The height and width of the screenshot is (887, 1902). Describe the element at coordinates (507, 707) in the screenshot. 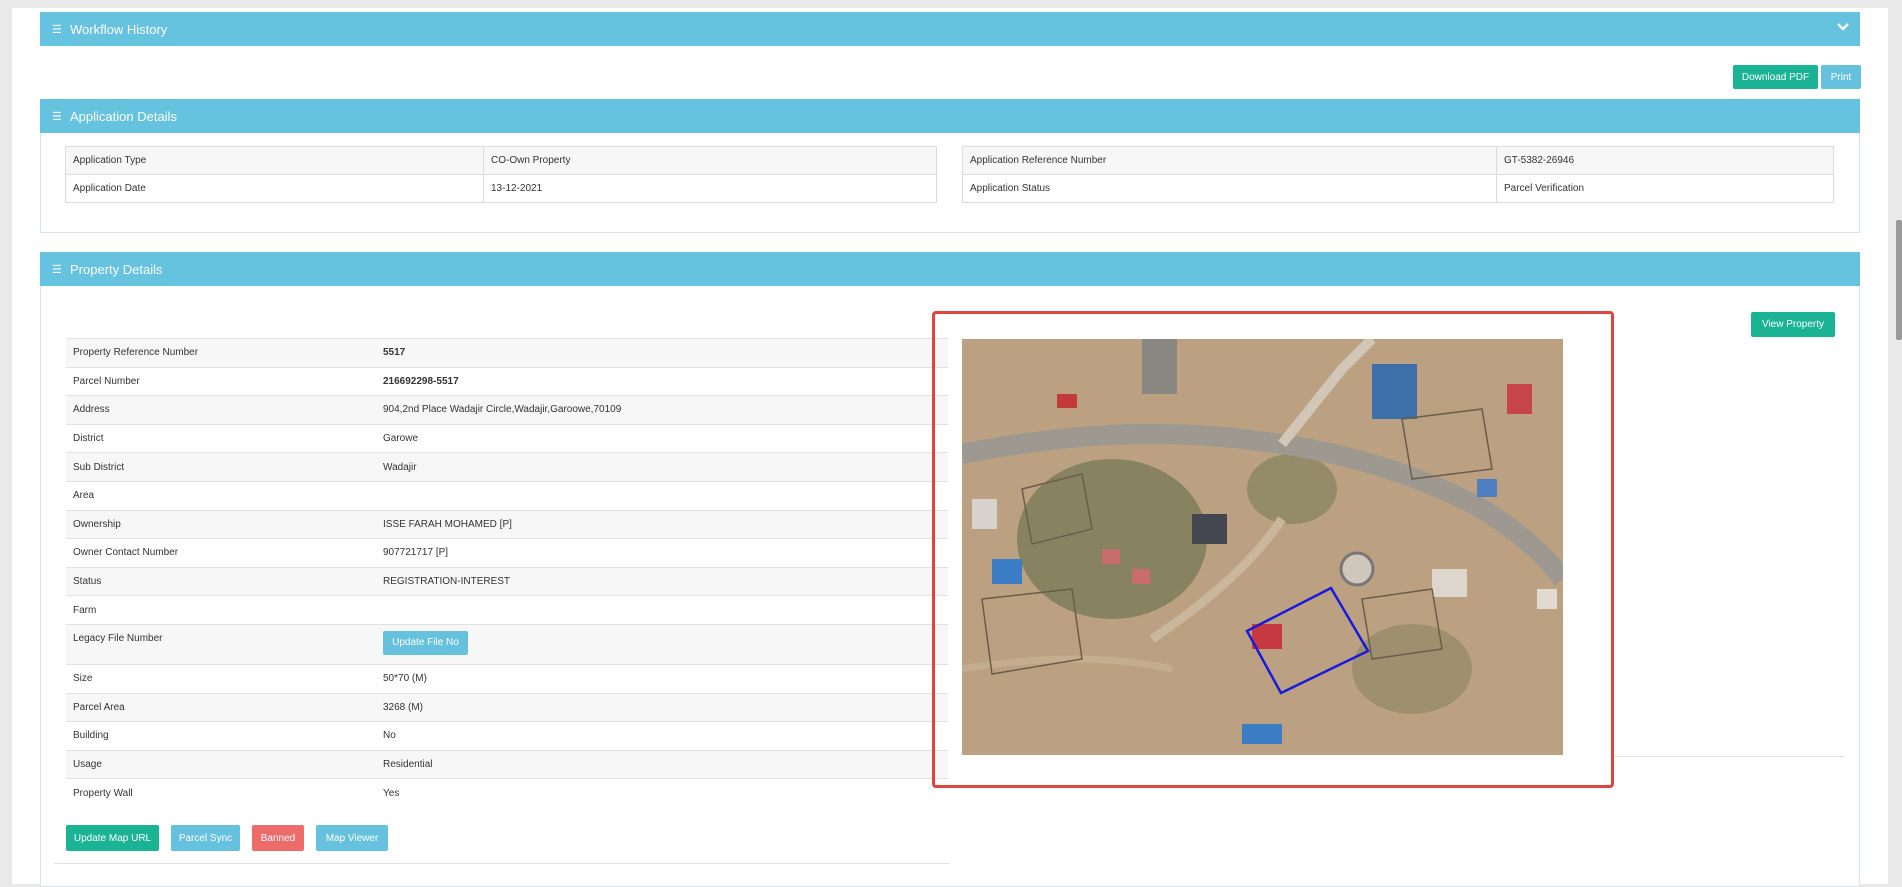

I see `table-row: Parcel Area 3268 (M)` at that location.